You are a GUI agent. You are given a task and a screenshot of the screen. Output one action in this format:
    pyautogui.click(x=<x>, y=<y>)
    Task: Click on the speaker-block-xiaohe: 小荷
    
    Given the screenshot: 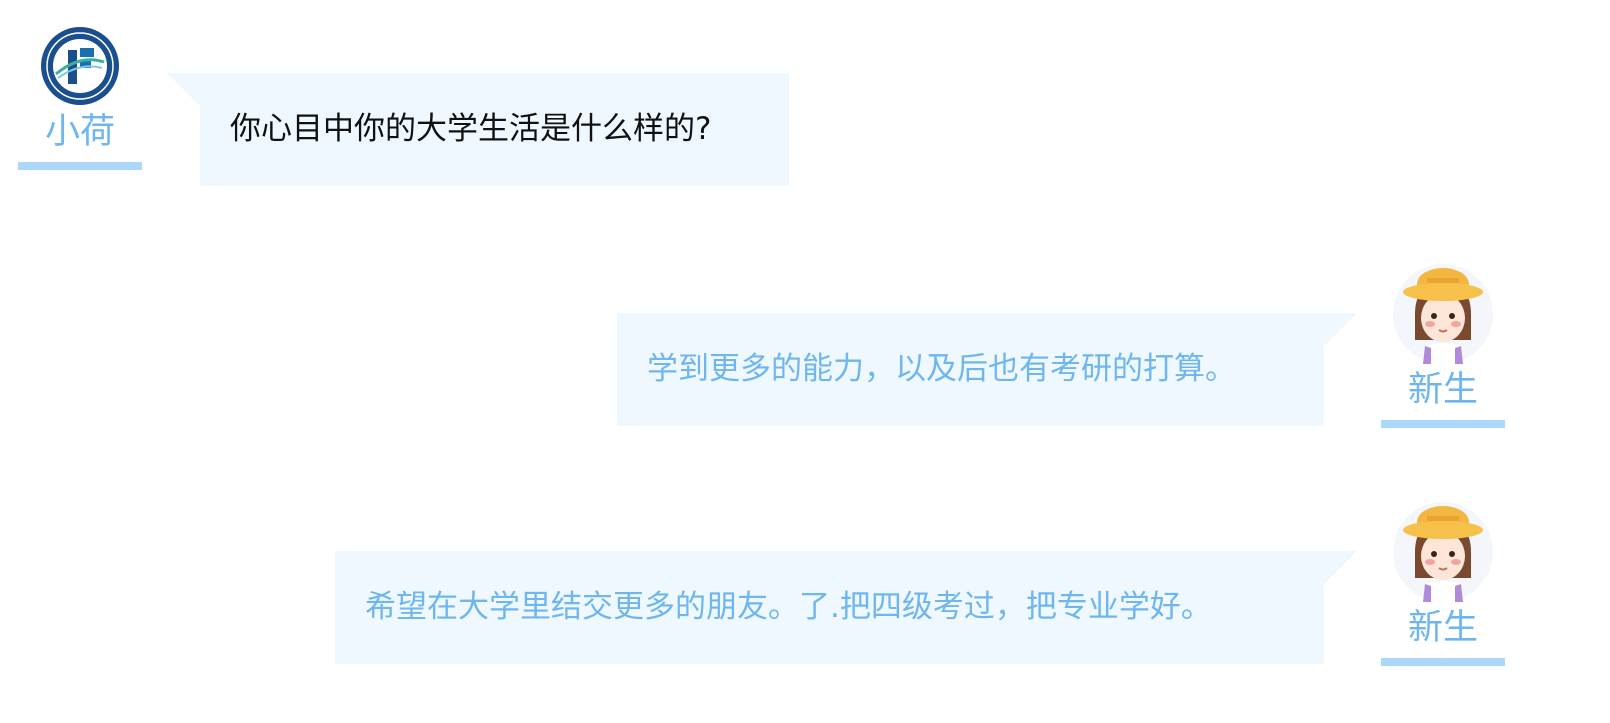 What is the action you would take?
    pyautogui.click(x=80, y=98)
    